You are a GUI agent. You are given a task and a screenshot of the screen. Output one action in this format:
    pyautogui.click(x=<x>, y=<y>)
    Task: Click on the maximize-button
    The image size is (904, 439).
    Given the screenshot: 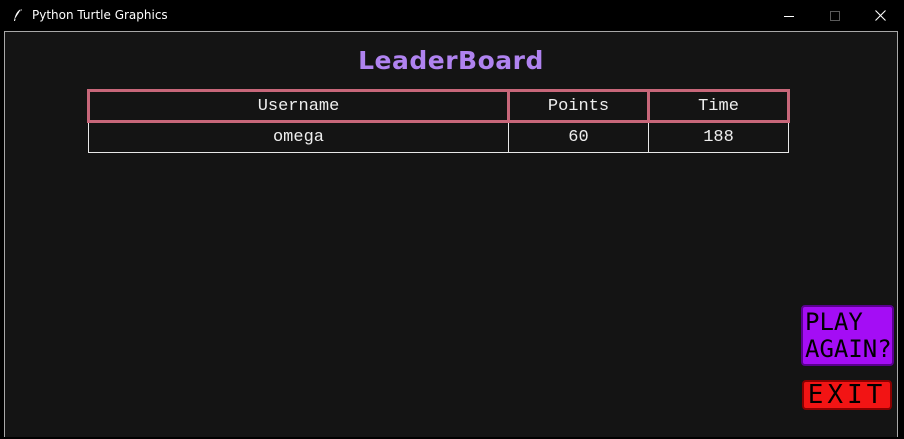 What is the action you would take?
    pyautogui.click(x=835, y=15)
    